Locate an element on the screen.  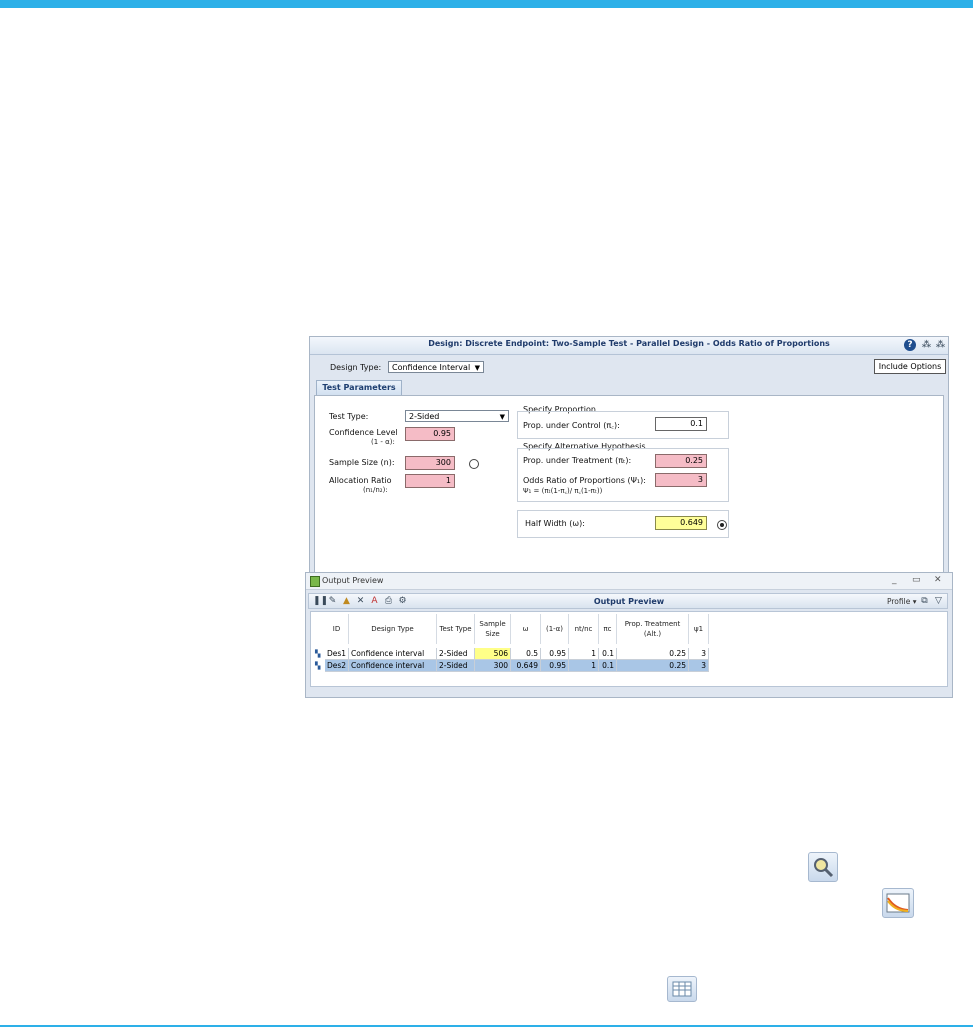
prop-treatment-label: Prop. under Treatment (πₜ): is located at coordinates (577, 460).